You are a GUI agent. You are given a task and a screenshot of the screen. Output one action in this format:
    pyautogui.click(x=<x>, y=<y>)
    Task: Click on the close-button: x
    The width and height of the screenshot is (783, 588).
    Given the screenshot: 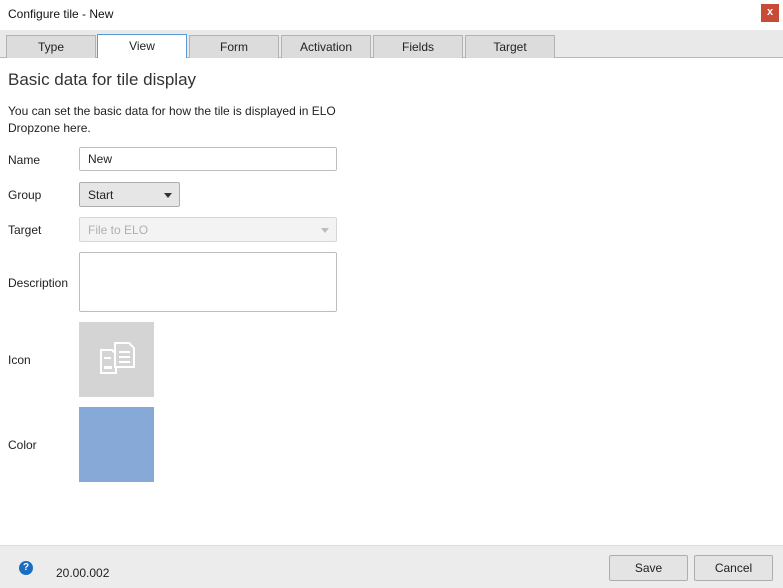 What is the action you would take?
    pyautogui.click(x=770, y=13)
    